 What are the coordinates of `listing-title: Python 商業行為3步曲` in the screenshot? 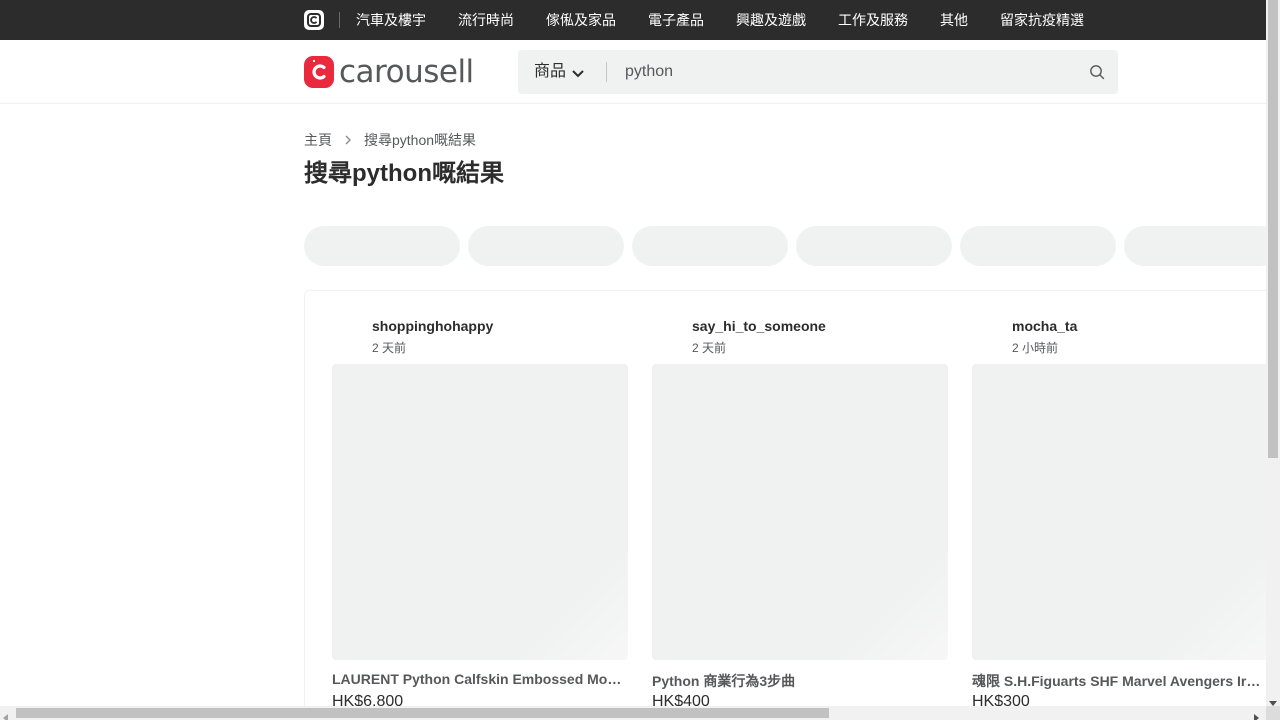 It's located at (798, 681).